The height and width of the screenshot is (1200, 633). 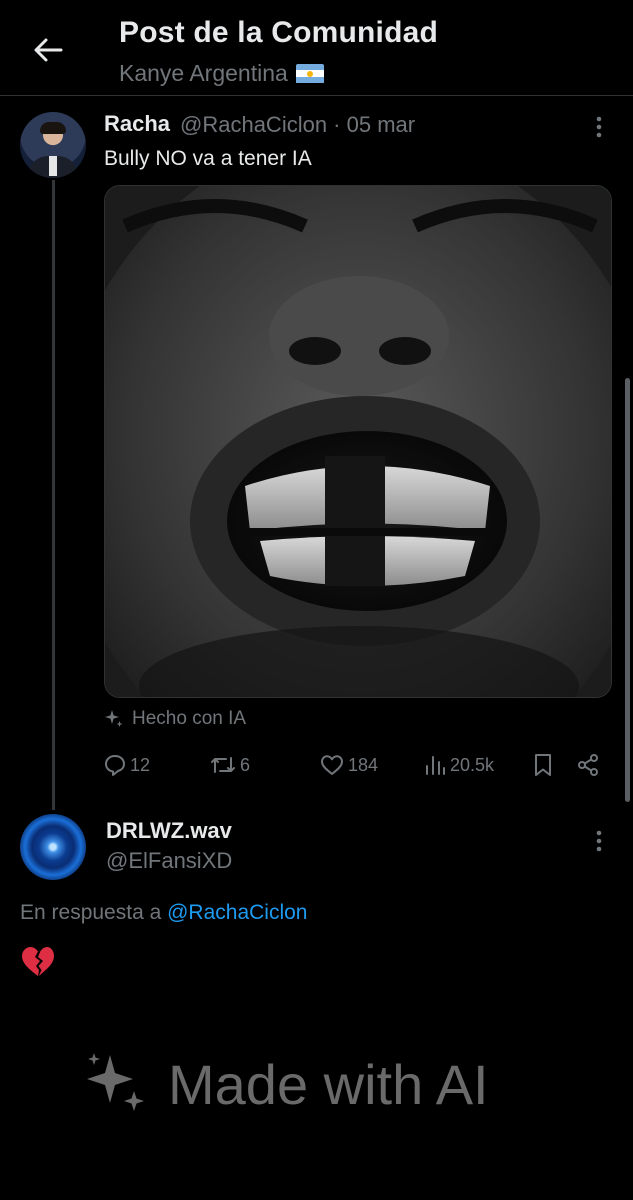 I want to click on bookmark-button, so click(x=543, y=765).